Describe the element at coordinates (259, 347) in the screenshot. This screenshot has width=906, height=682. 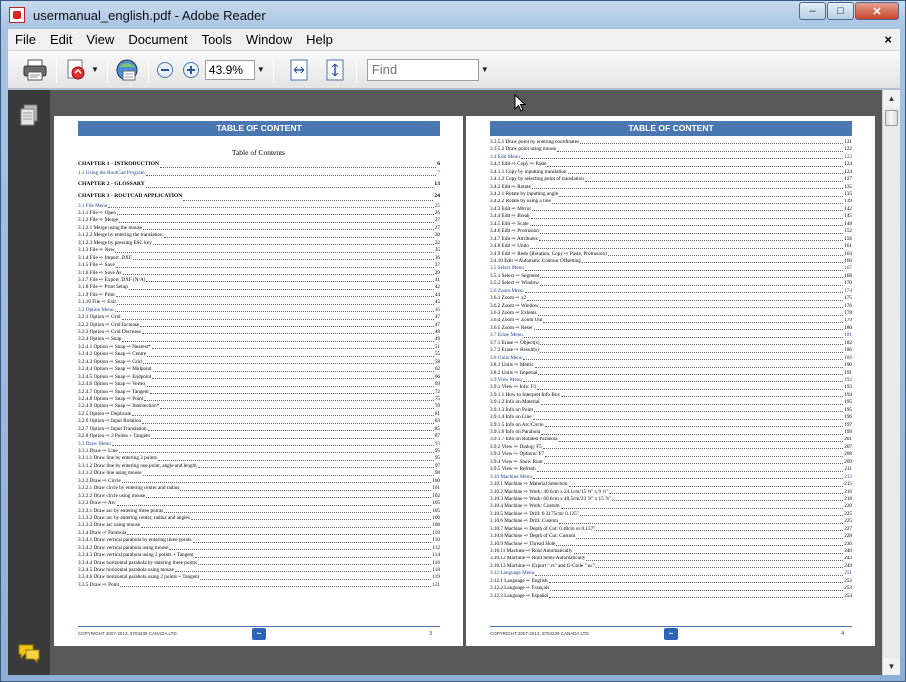
I see `toc-entry: 3.2.4.1 Option ⇨ Snap ⇨ Nearest* 51` at that location.